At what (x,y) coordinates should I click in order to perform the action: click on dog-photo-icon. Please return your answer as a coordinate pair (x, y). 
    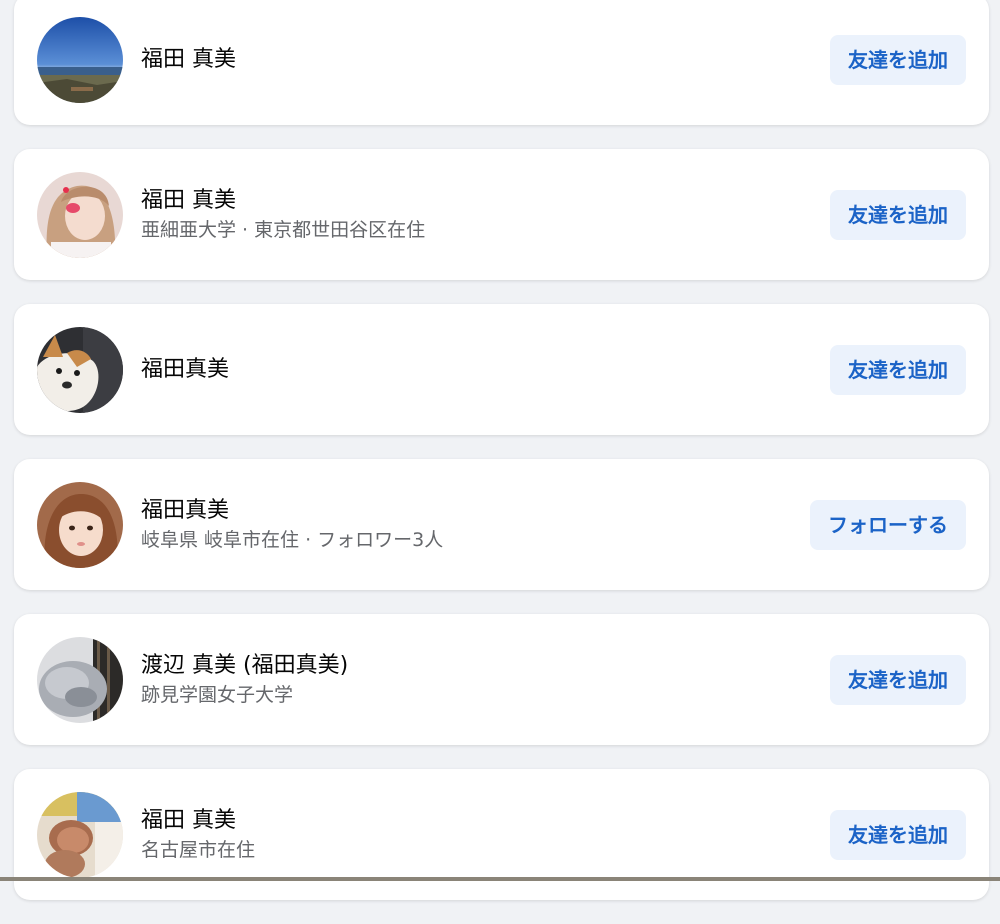
    Looking at the image, I should click on (80, 370).